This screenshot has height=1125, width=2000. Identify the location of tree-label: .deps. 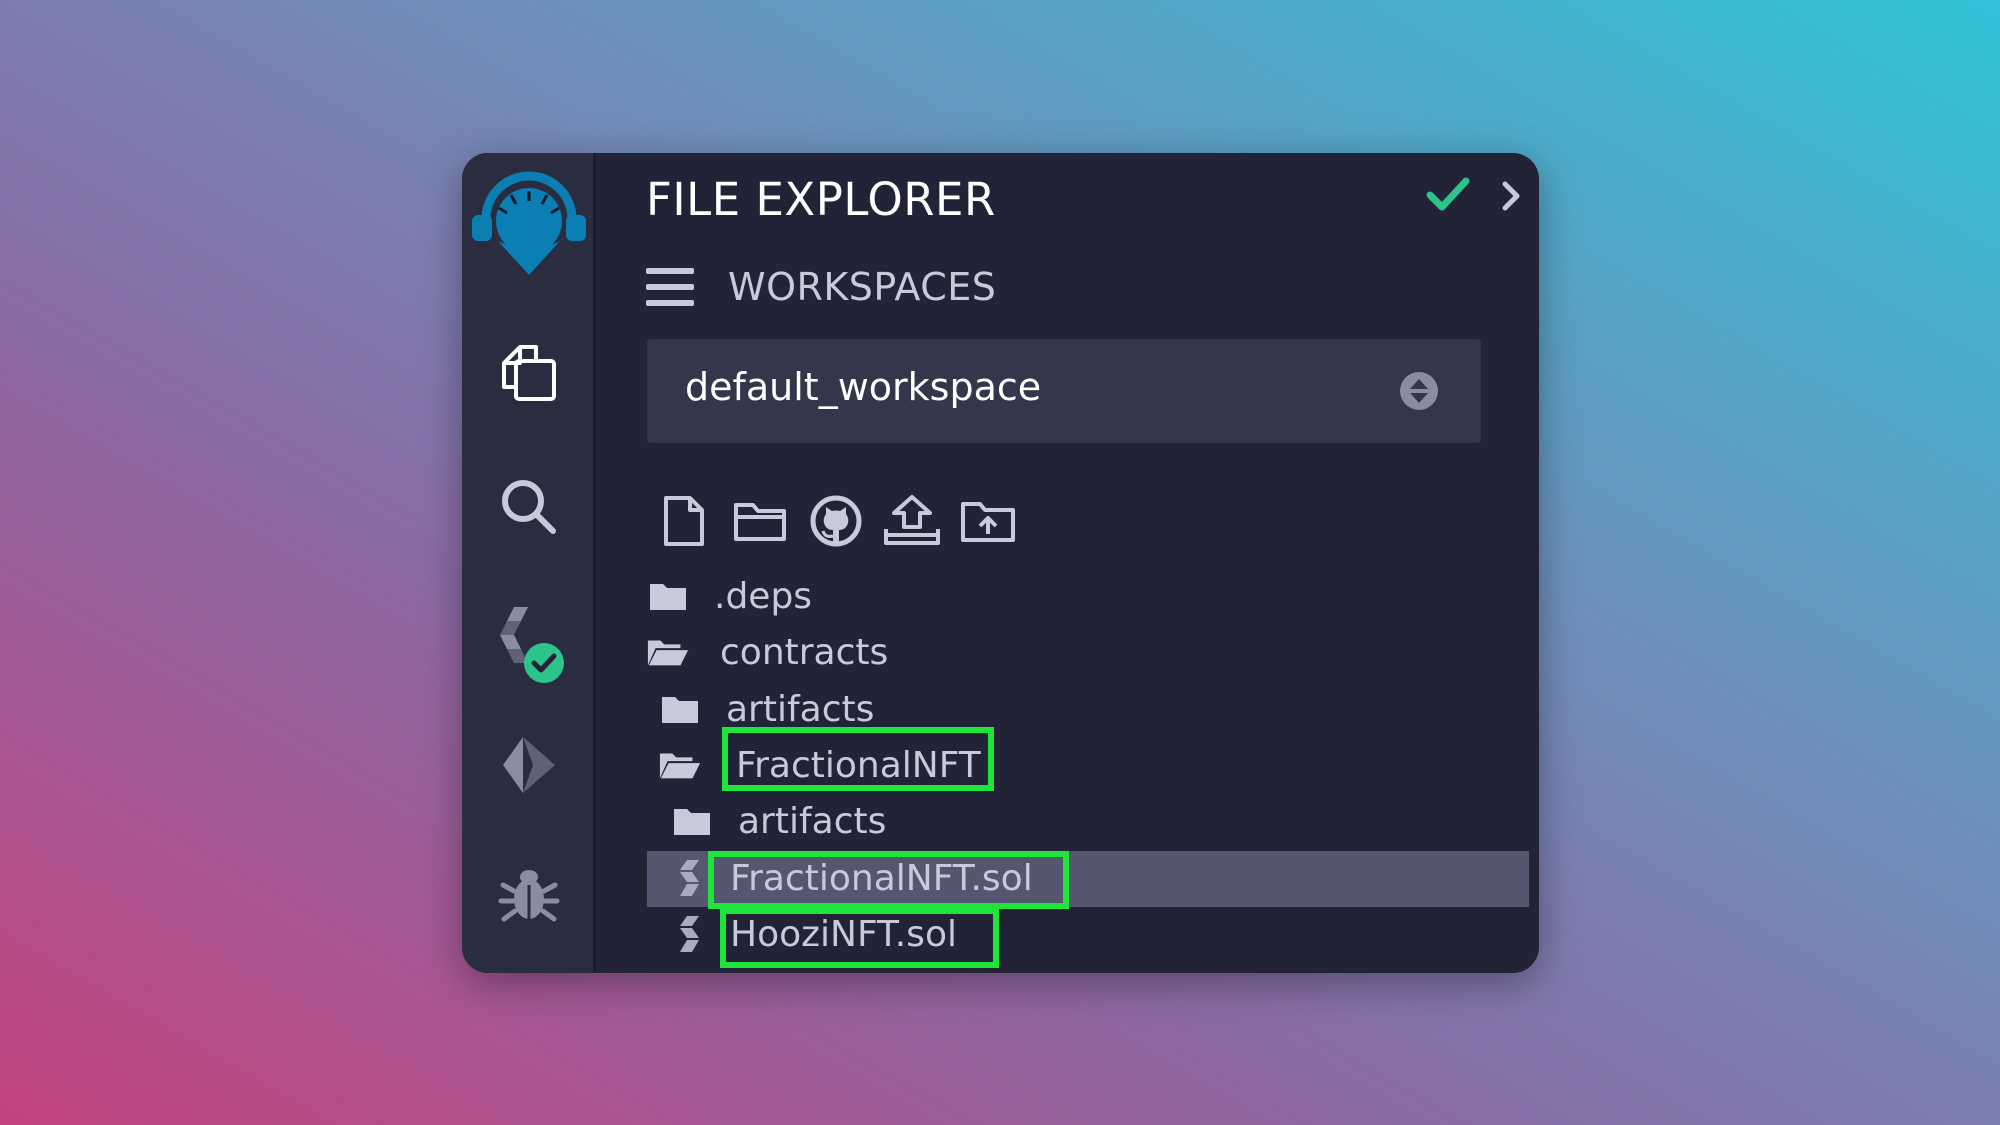
(763, 596).